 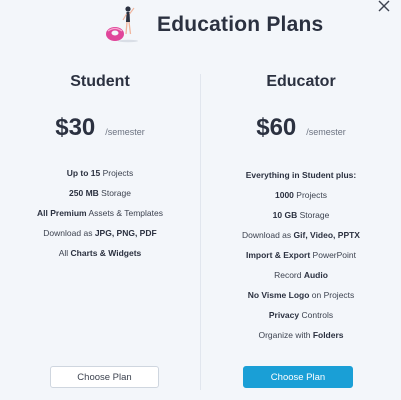 What do you see at coordinates (100, 253) in the screenshot?
I see `feature-item: All Charts & Widgets` at bounding box center [100, 253].